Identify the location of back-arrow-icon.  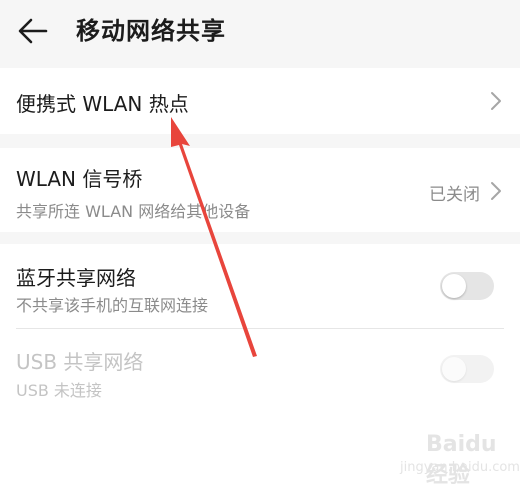
(33, 31).